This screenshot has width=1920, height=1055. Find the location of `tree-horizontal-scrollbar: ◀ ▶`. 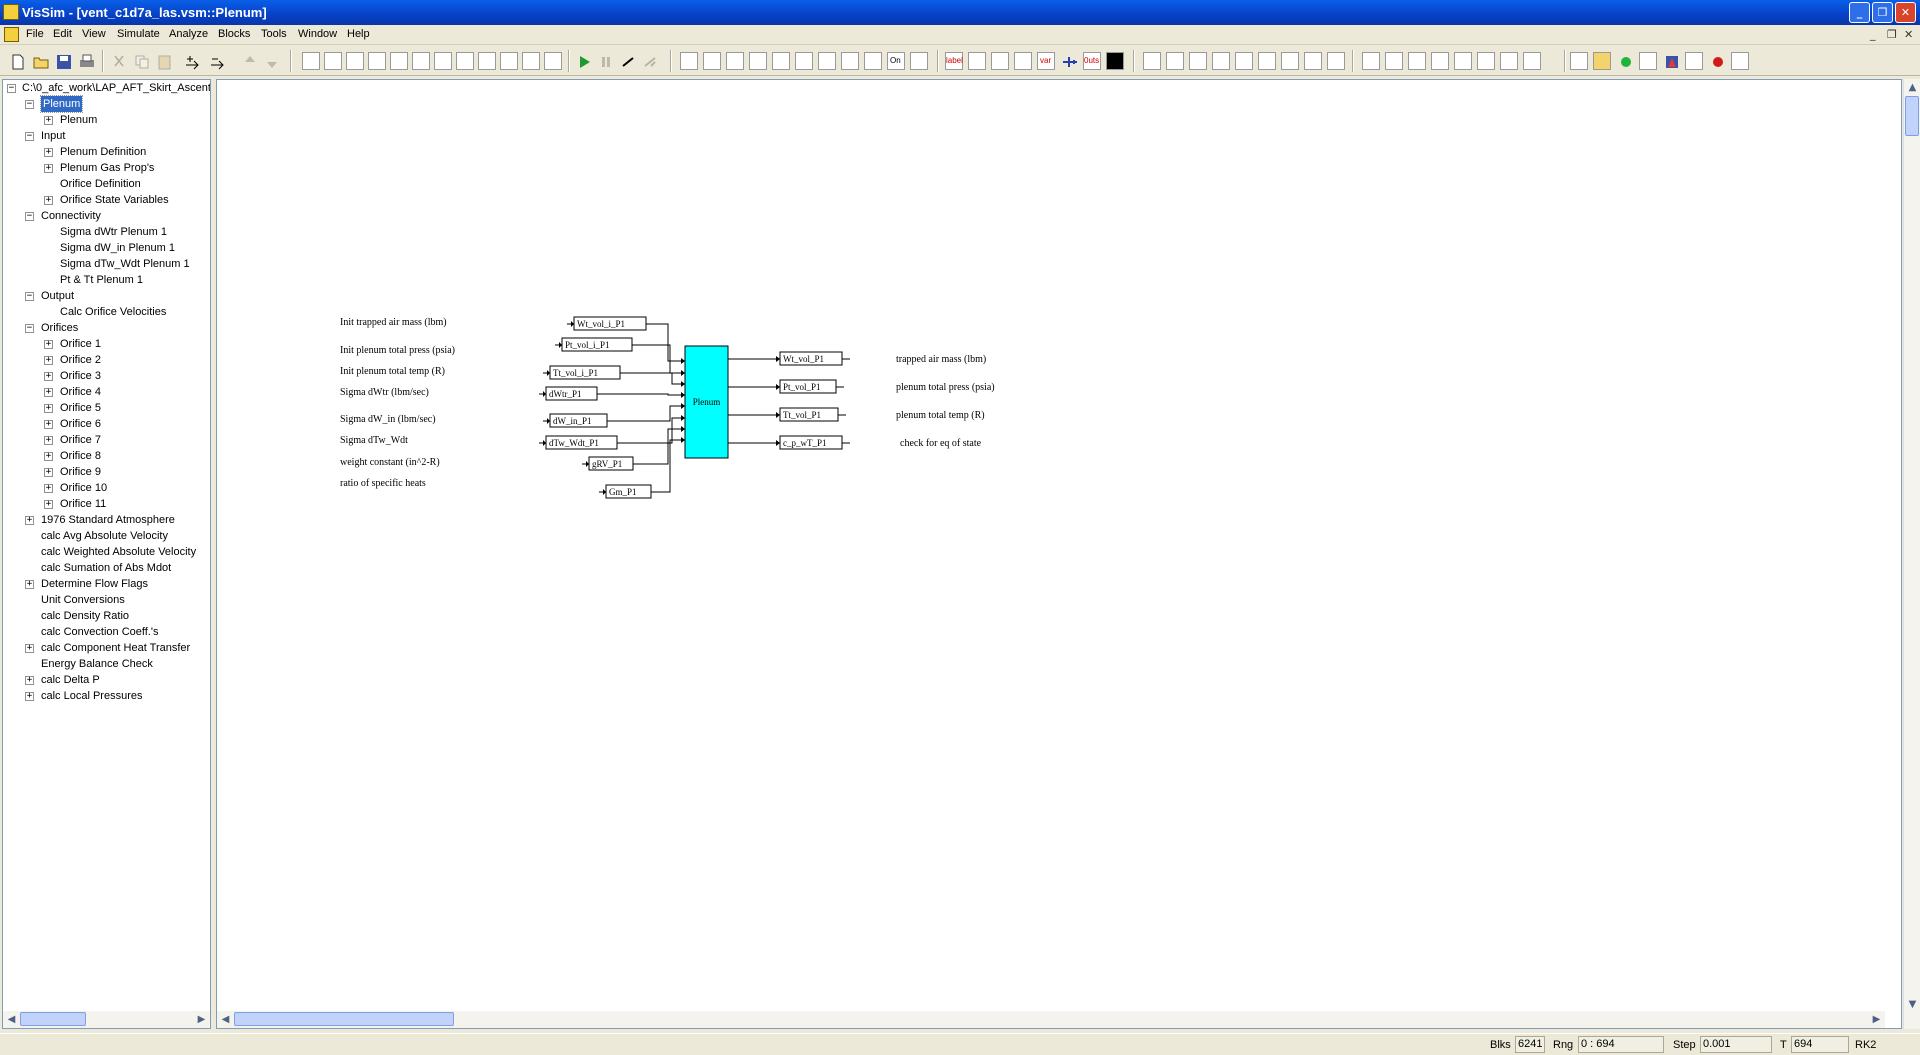

tree-horizontal-scrollbar: ◀ ▶ is located at coordinates (106, 1019).